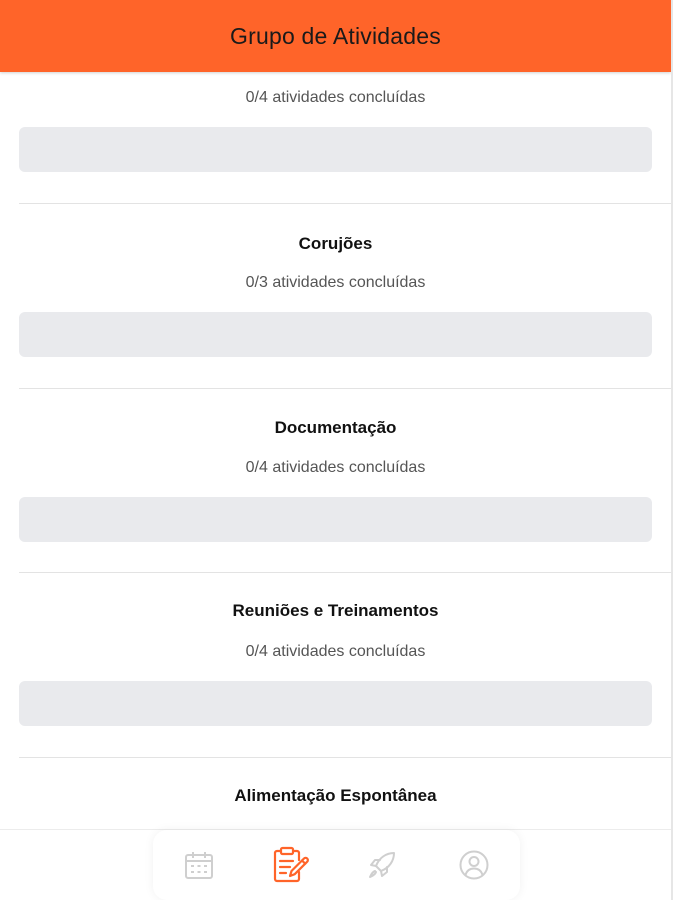 This screenshot has width=673, height=900. I want to click on nav-profile, so click(474, 865).